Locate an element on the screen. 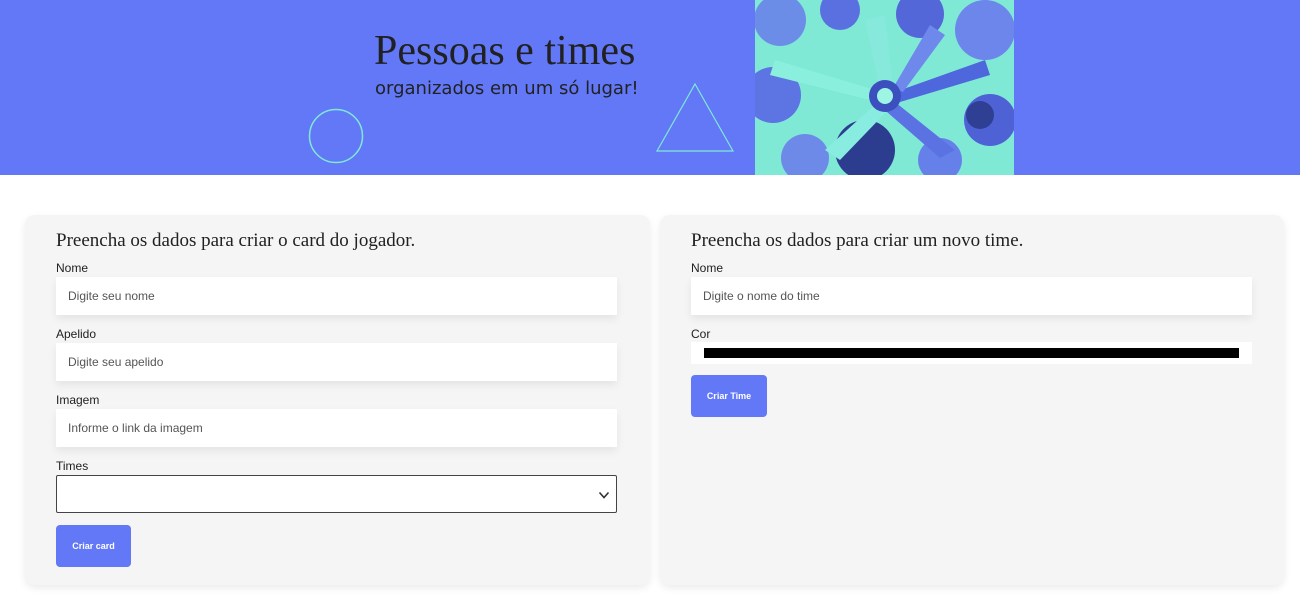  teams-label: Times is located at coordinates (72, 466).